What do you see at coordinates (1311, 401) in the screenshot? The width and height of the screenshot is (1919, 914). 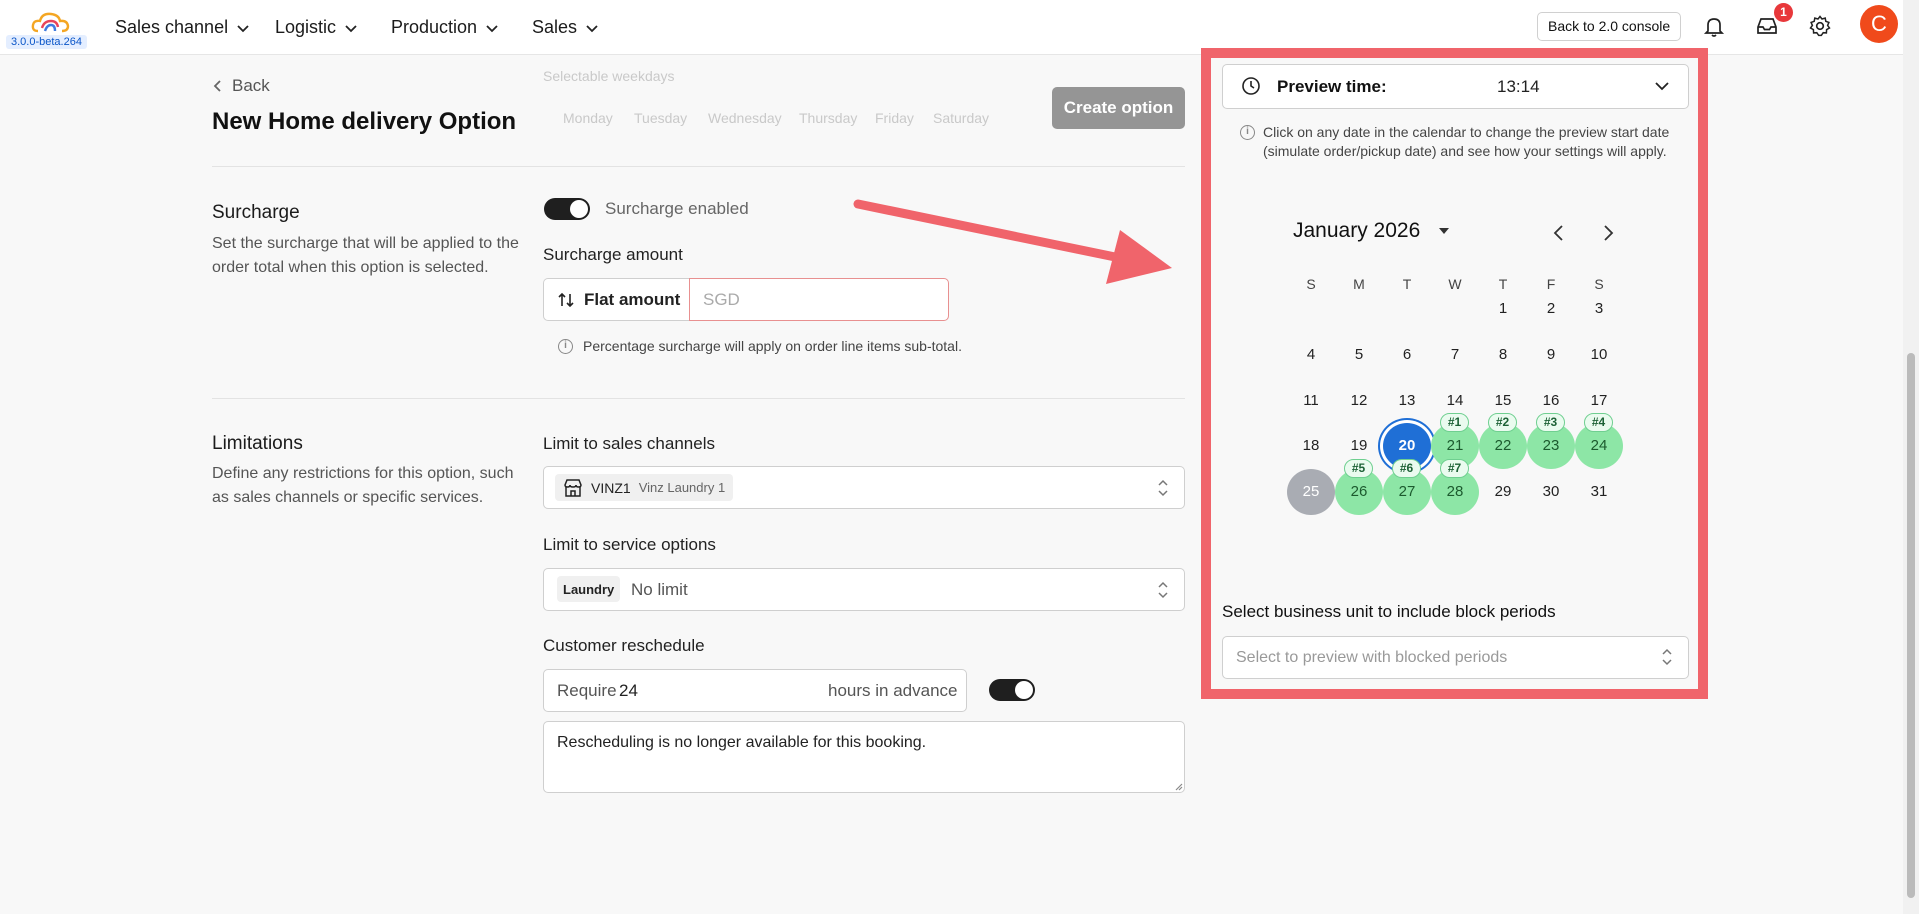 I see `calendar-day: 11` at bounding box center [1311, 401].